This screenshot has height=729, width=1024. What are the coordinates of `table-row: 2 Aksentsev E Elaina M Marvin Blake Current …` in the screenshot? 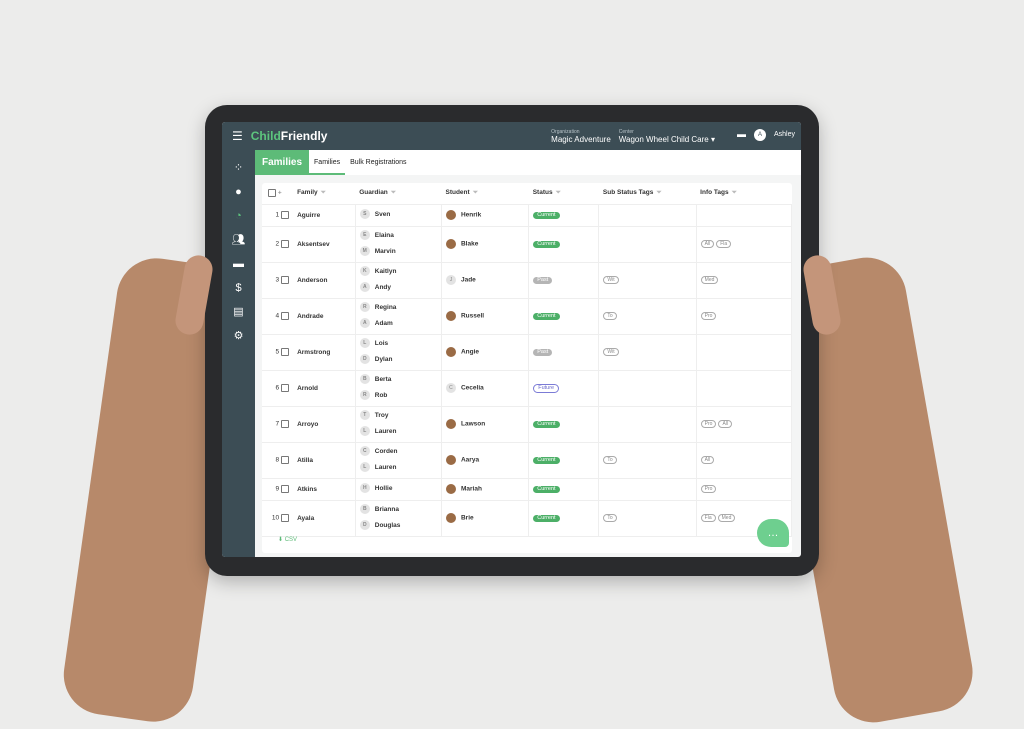 It's located at (527, 244).